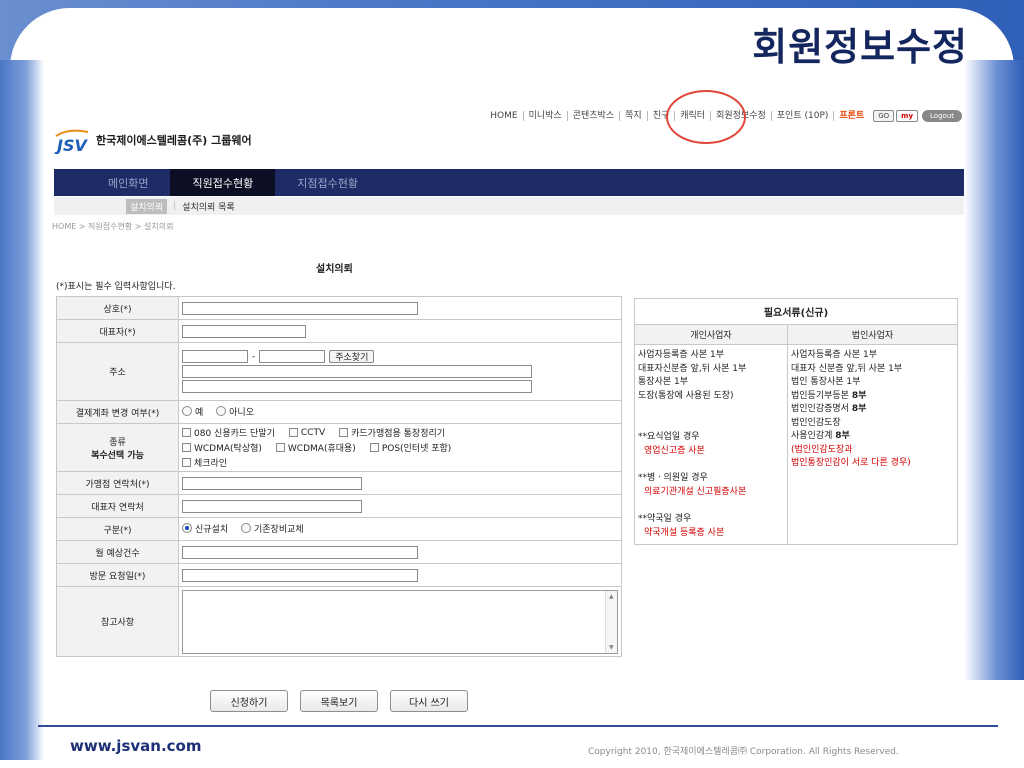 The image size is (1024, 768). What do you see at coordinates (222, 447) in the screenshot?
I see `type-wcdma-desktop: WCDMA(탁상형)` at bounding box center [222, 447].